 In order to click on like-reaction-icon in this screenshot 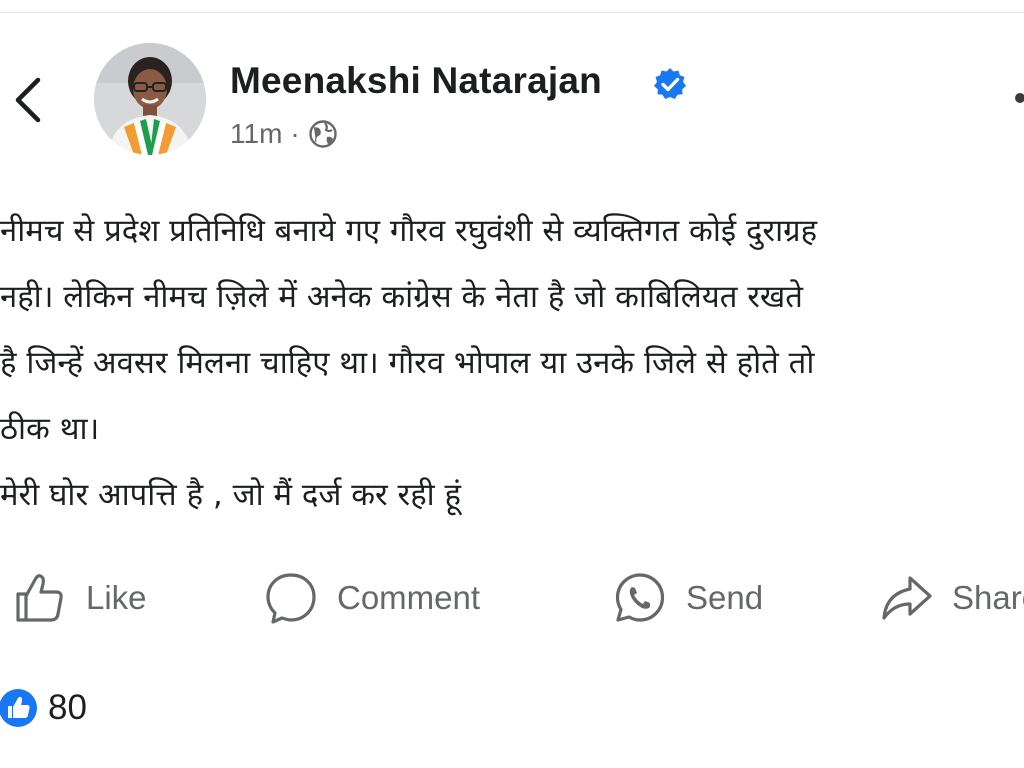, I will do `click(18, 708)`.